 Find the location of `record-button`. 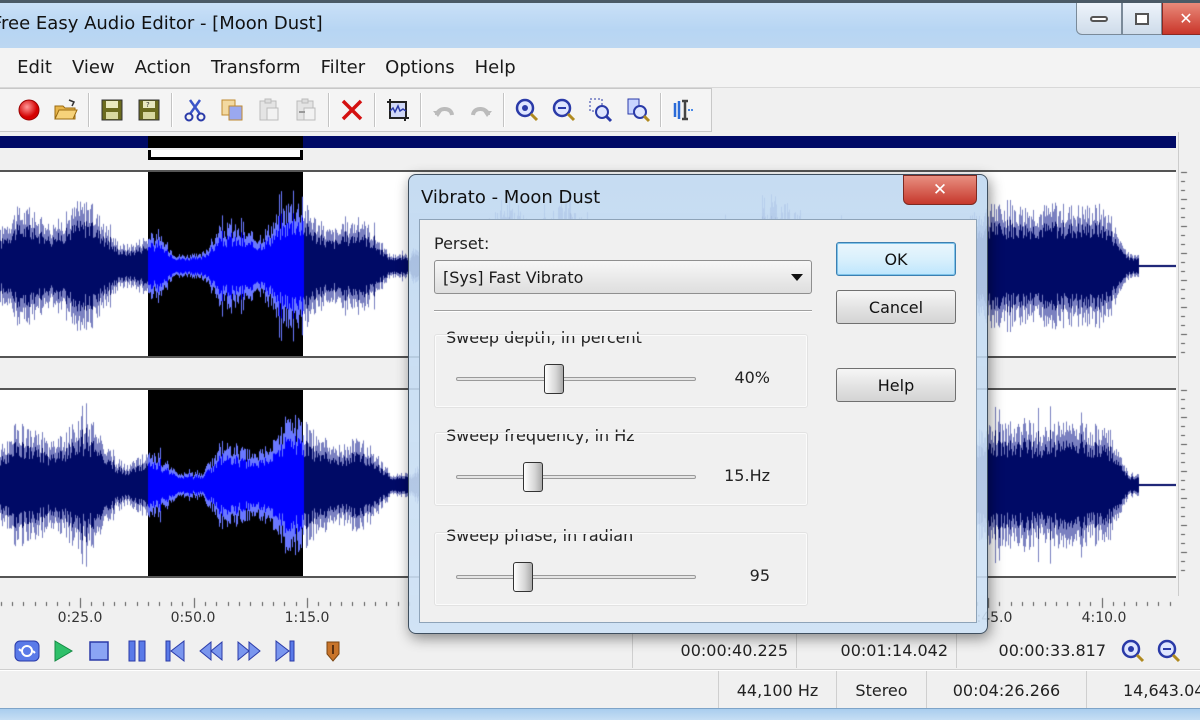

record-button is located at coordinates (28, 110).